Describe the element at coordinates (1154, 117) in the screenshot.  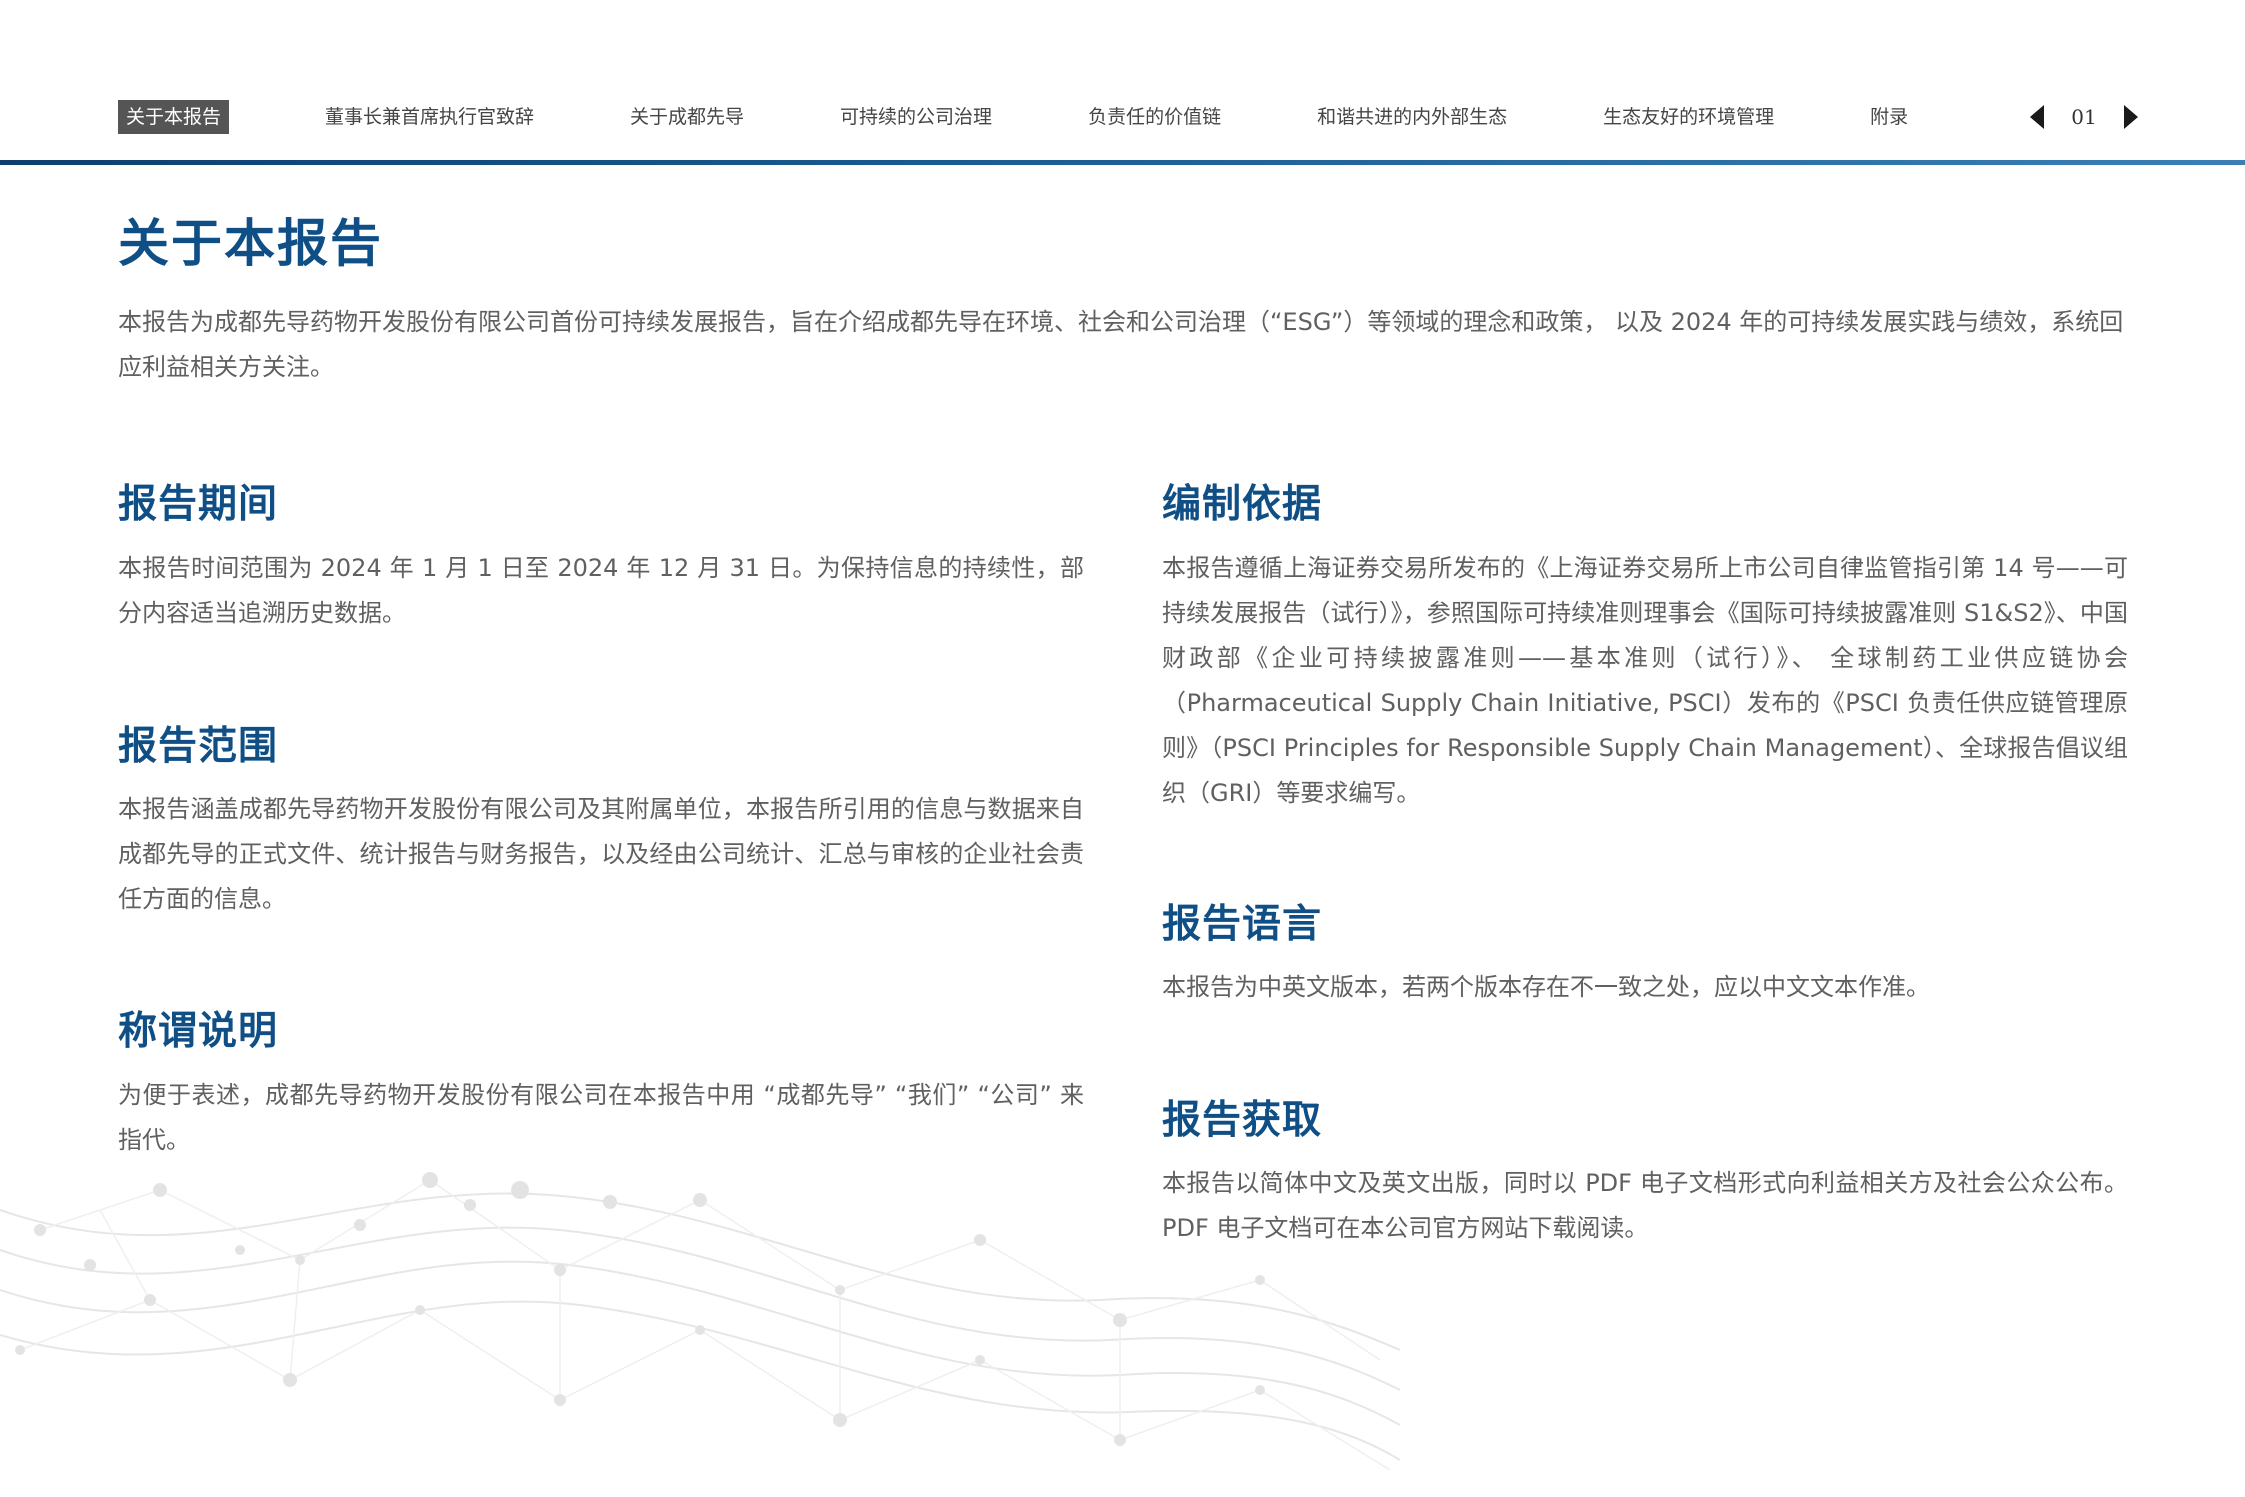
I see `nav-tab-value-chain: 负责任的价值链` at that location.